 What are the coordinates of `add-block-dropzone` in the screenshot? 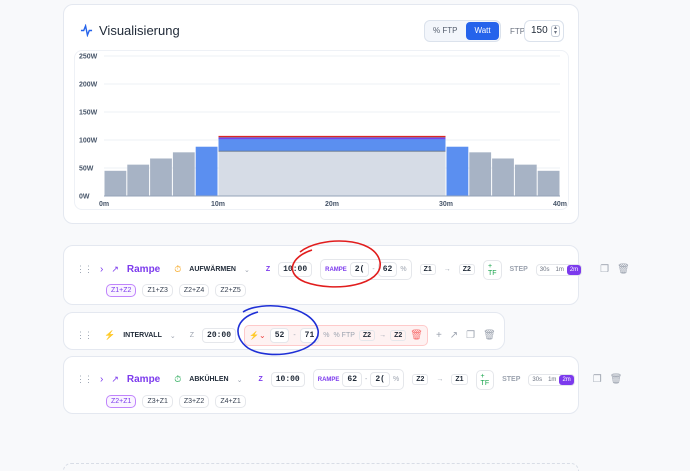 It's located at (321, 467).